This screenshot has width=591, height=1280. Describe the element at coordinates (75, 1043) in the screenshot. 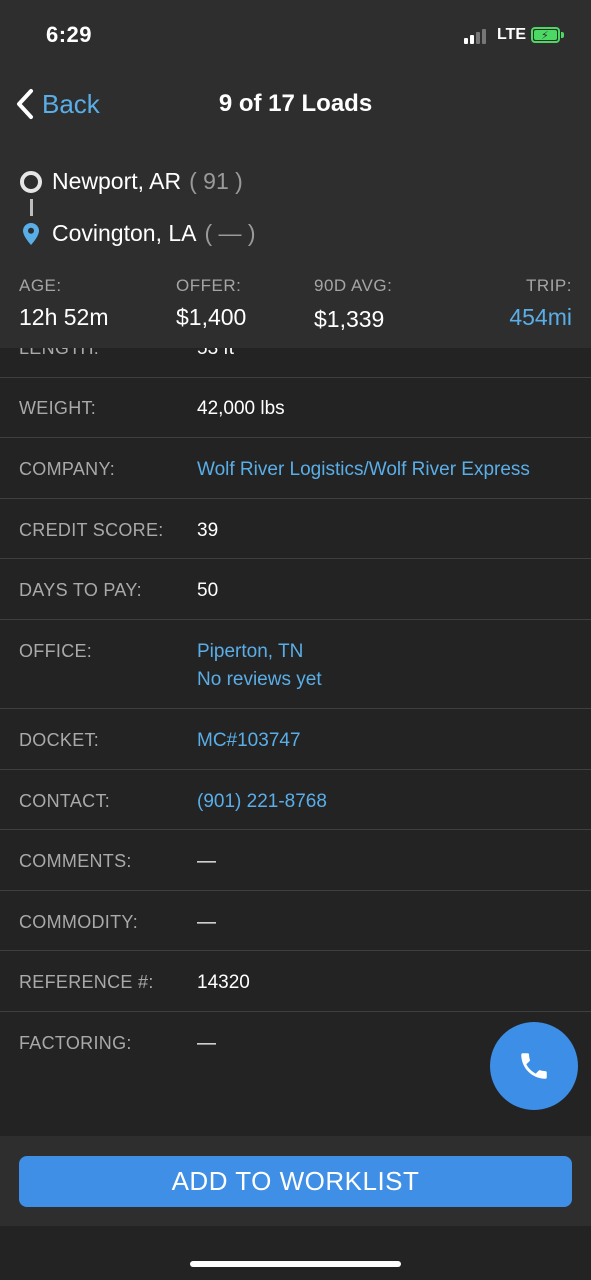

I see `factoring-label: FACTORING:` at that location.